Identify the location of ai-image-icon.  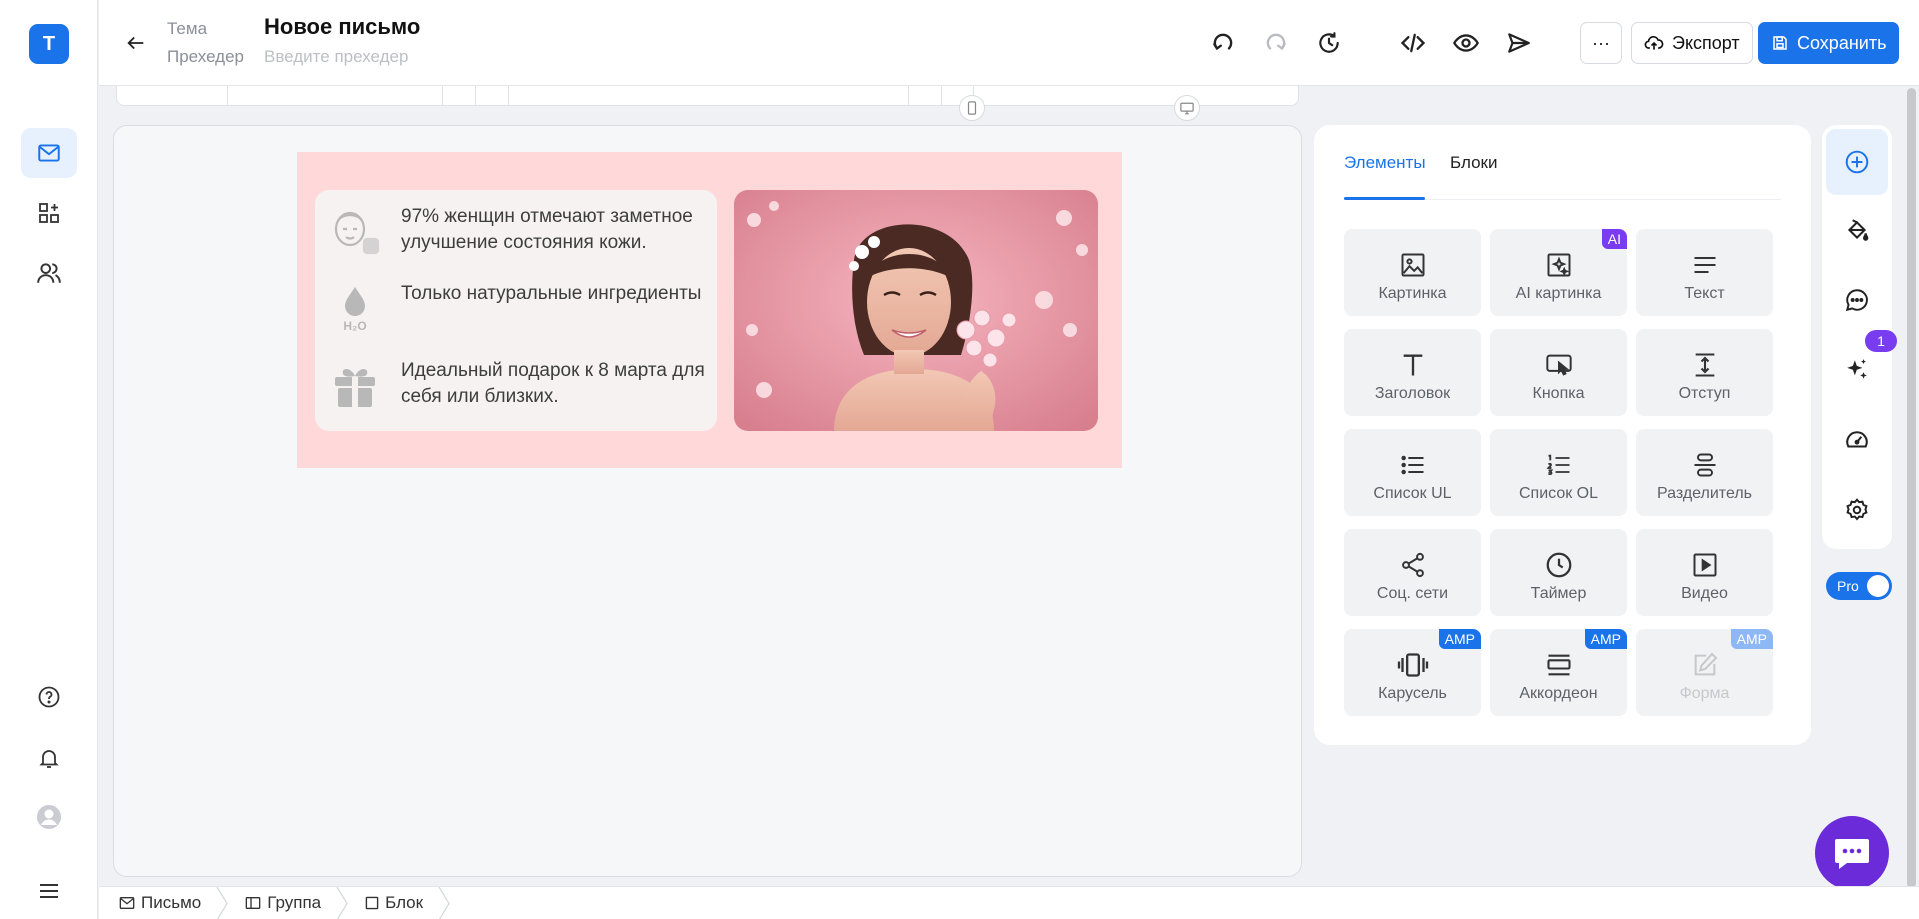
(1559, 265).